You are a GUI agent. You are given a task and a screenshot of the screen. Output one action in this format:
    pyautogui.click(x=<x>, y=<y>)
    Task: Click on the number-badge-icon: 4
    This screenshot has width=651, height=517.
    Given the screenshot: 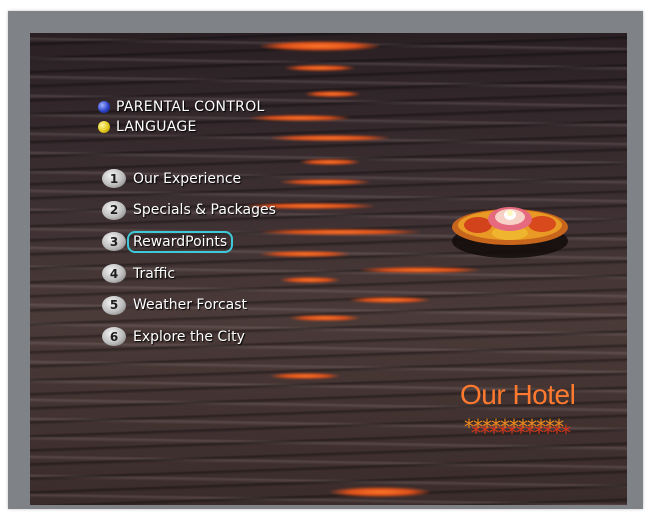 What is the action you would take?
    pyautogui.click(x=114, y=274)
    